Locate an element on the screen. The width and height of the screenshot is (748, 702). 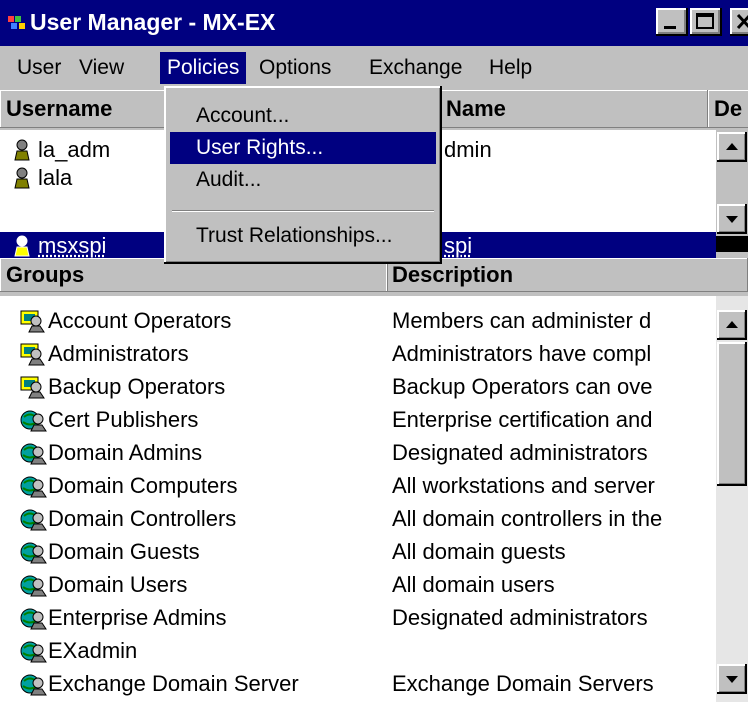
user-full-name: spi is located at coordinates (458, 245).